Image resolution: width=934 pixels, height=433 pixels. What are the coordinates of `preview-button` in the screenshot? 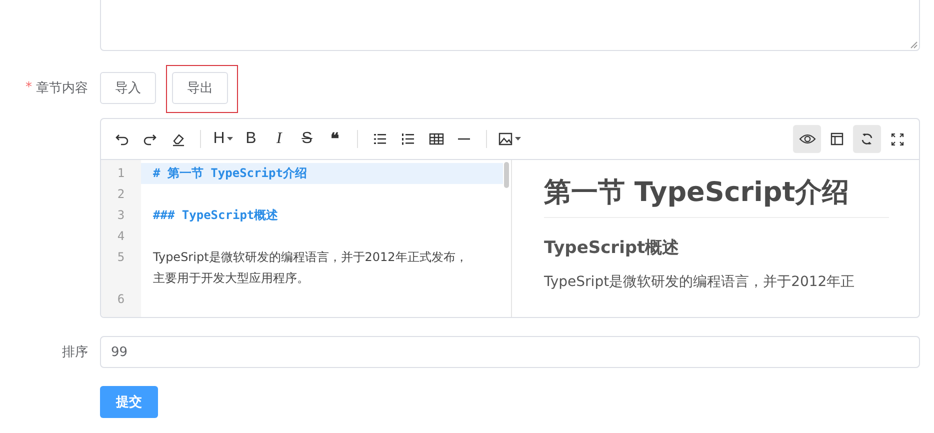 It's located at (807, 139).